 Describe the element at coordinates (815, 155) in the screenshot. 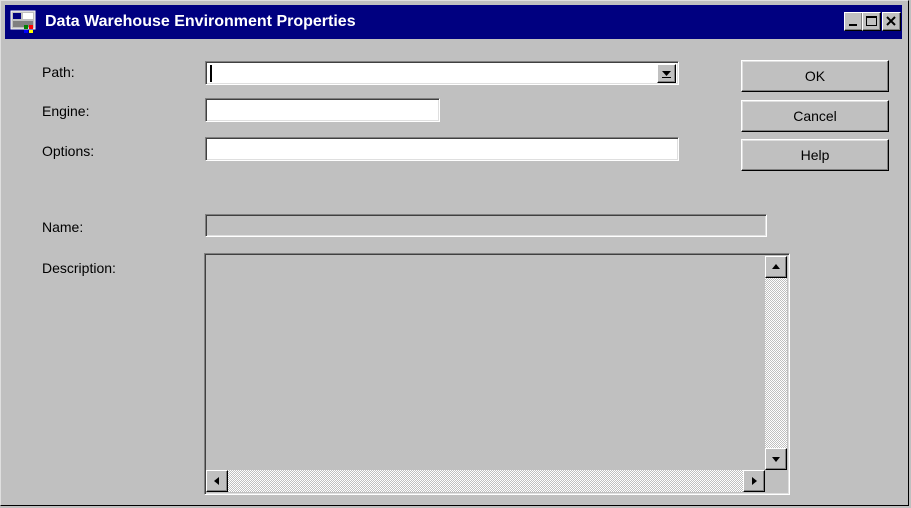

I see `help-button: Help` at that location.